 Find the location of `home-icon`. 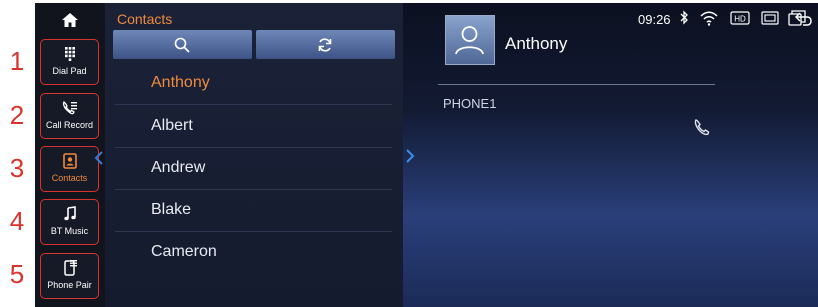

home-icon is located at coordinates (70, 20).